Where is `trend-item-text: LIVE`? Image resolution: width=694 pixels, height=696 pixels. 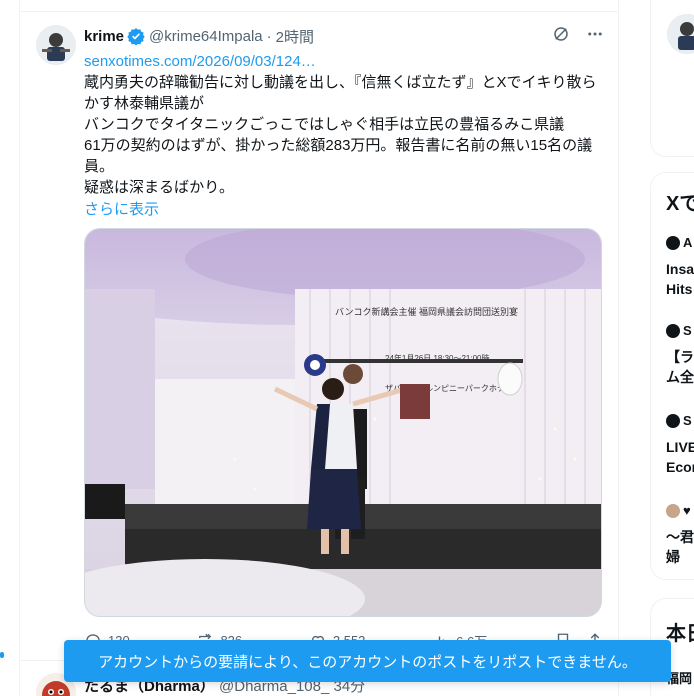 trend-item-text: LIVE is located at coordinates (680, 447).